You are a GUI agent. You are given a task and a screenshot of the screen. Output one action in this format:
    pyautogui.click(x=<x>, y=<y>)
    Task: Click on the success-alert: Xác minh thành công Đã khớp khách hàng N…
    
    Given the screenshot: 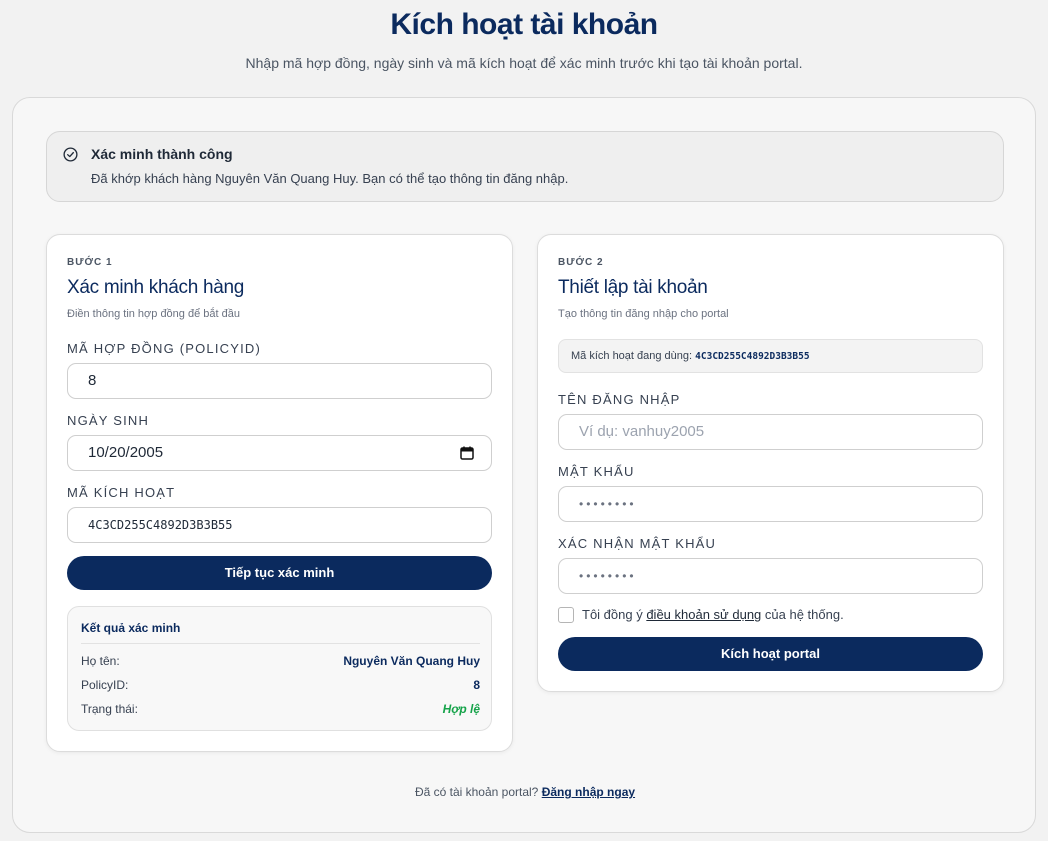 What is the action you would take?
    pyautogui.click(x=525, y=166)
    